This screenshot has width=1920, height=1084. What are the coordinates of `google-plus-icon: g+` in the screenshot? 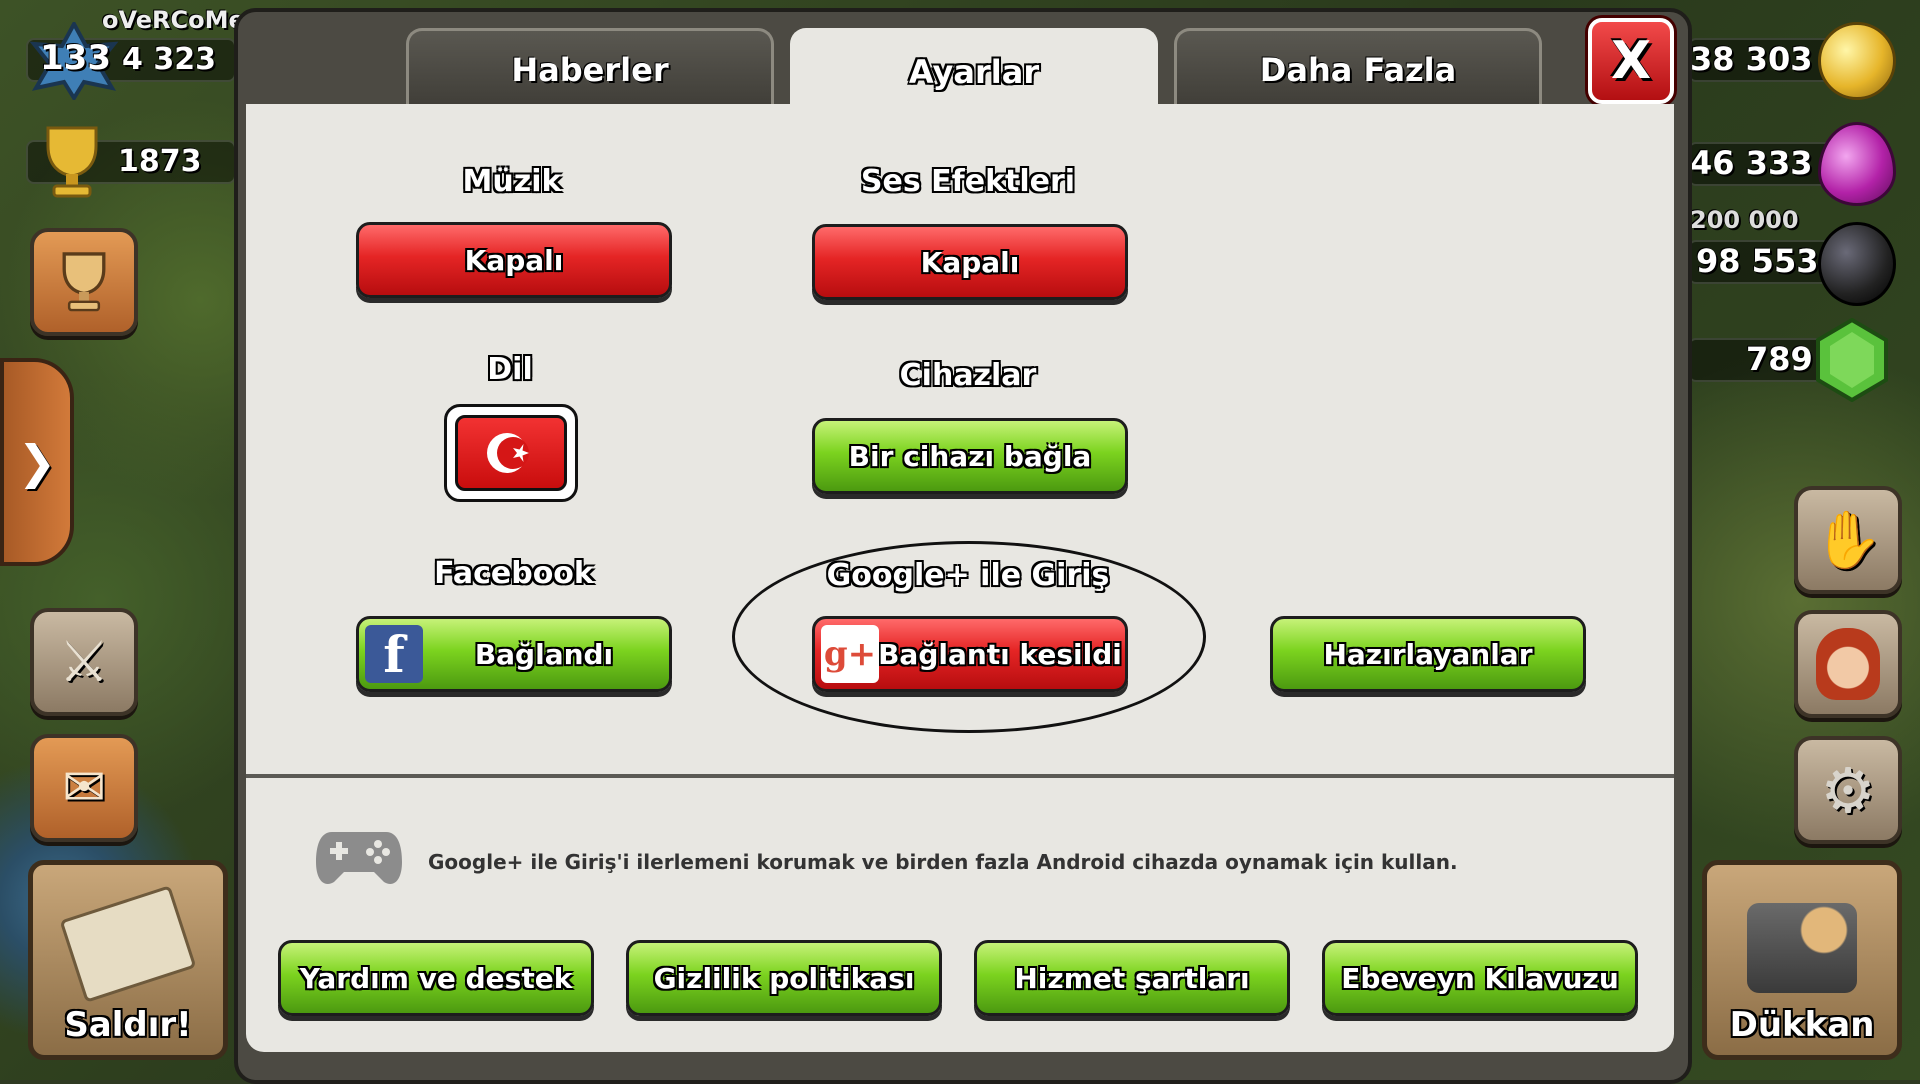 It's located at (850, 654).